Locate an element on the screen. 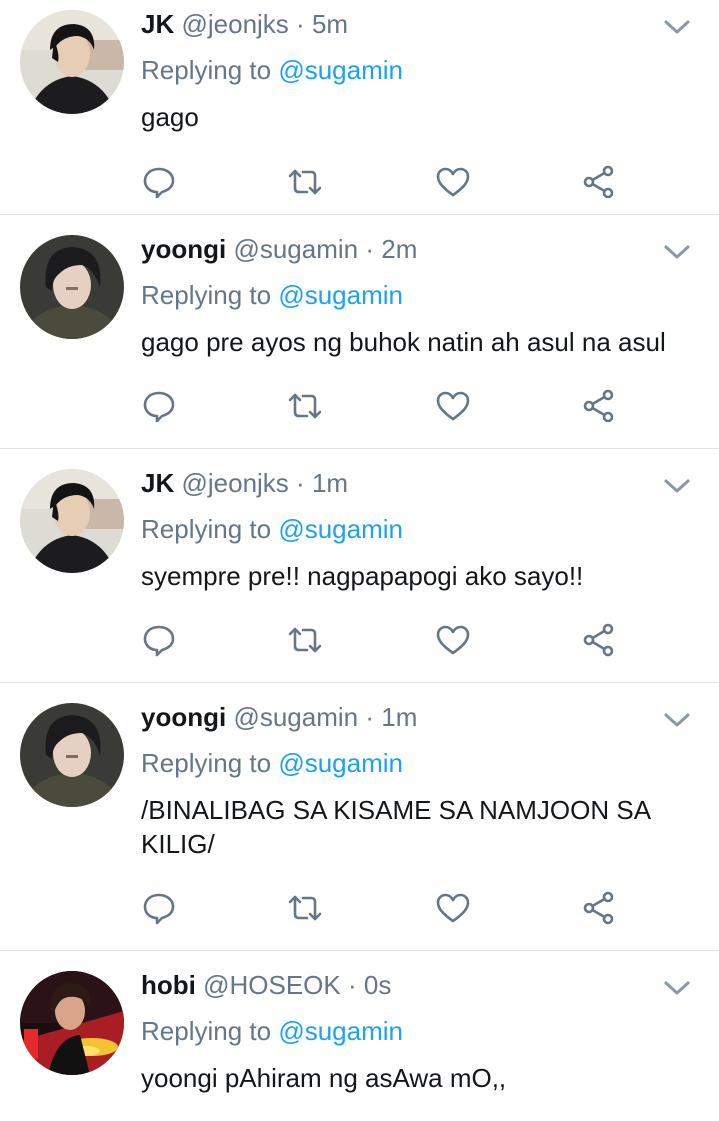  timestamp: 5m is located at coordinates (330, 24).